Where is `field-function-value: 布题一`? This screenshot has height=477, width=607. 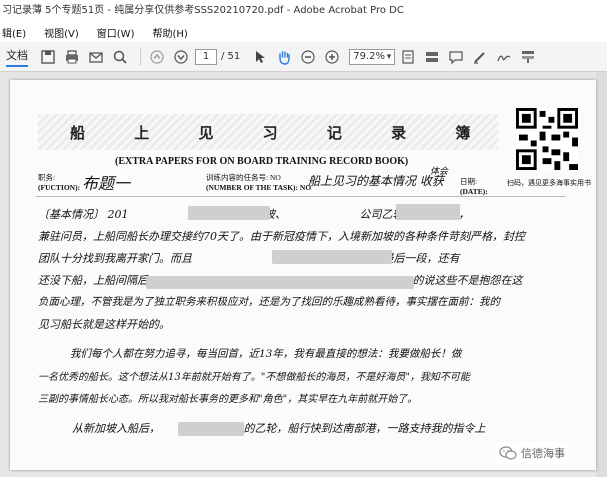
field-function-value: 布题一 is located at coordinates (106, 183).